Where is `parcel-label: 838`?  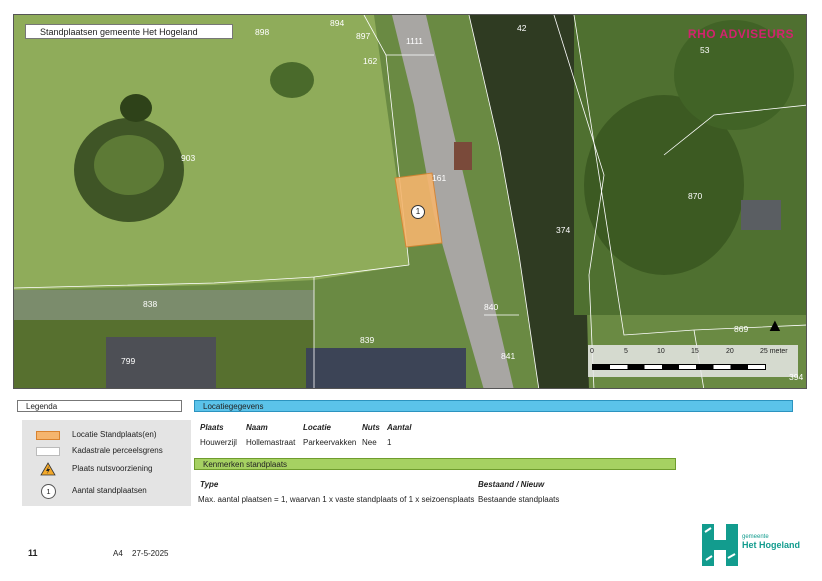
parcel-label: 838 is located at coordinates (150, 304).